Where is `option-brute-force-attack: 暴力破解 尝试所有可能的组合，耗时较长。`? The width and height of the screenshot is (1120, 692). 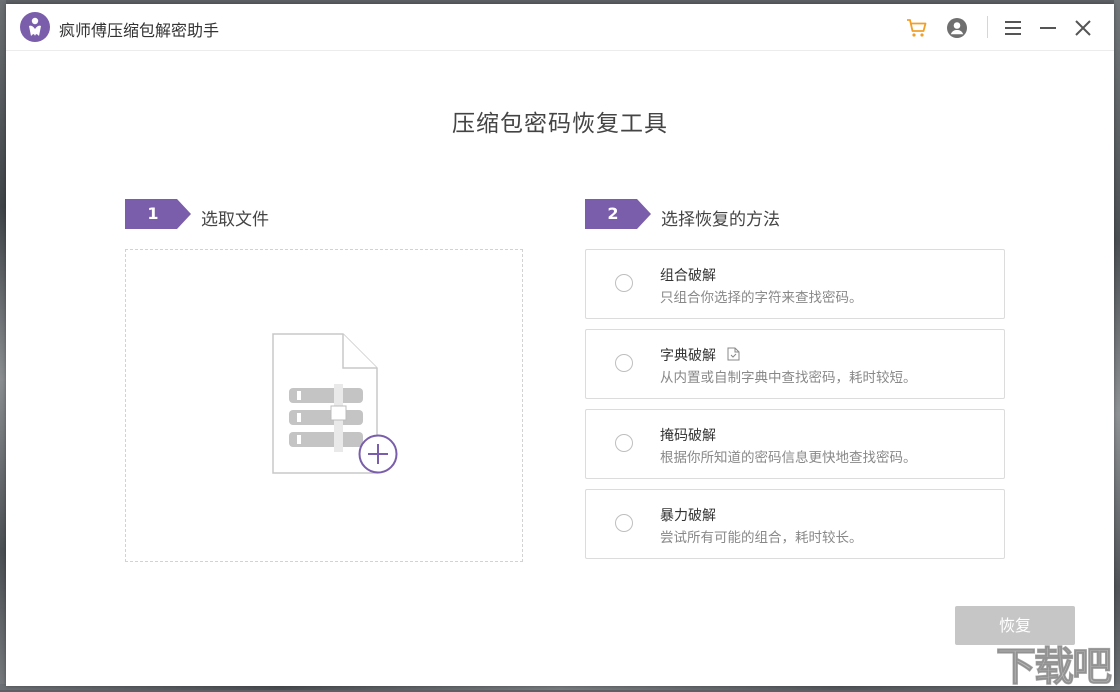 option-brute-force-attack: 暴力破解 尝试所有可能的组合，耗时较长。 is located at coordinates (795, 524).